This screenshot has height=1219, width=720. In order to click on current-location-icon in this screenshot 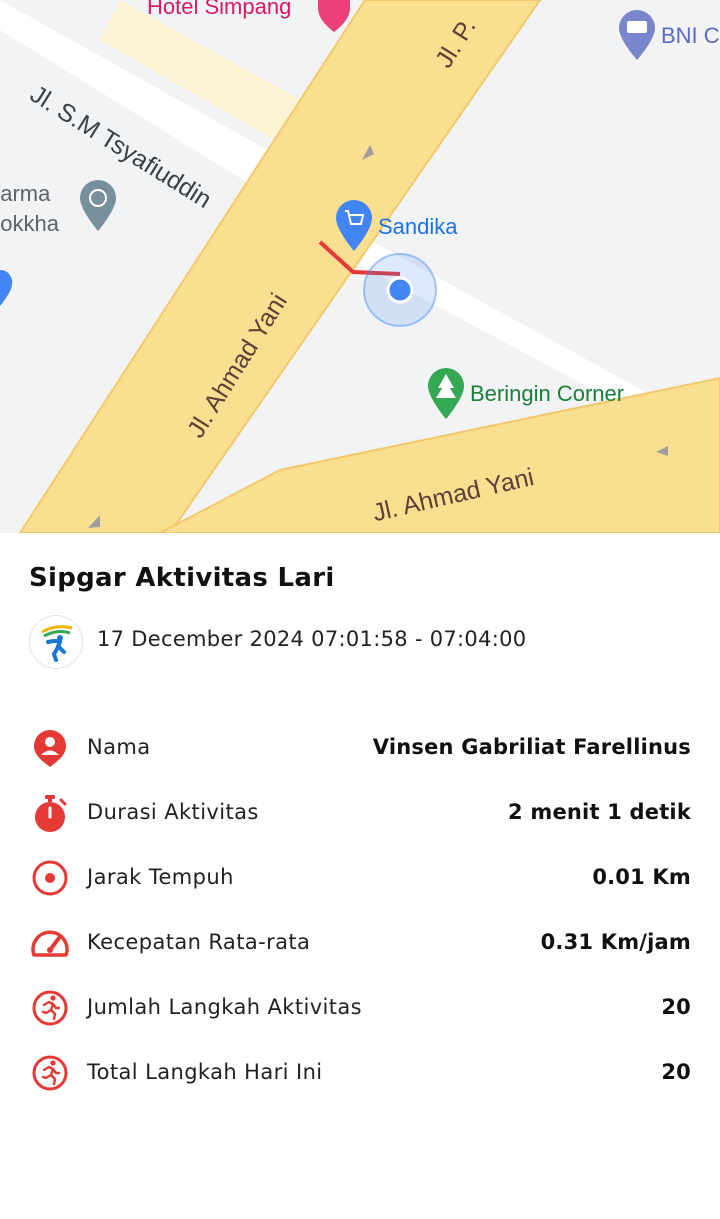, I will do `click(400, 290)`.